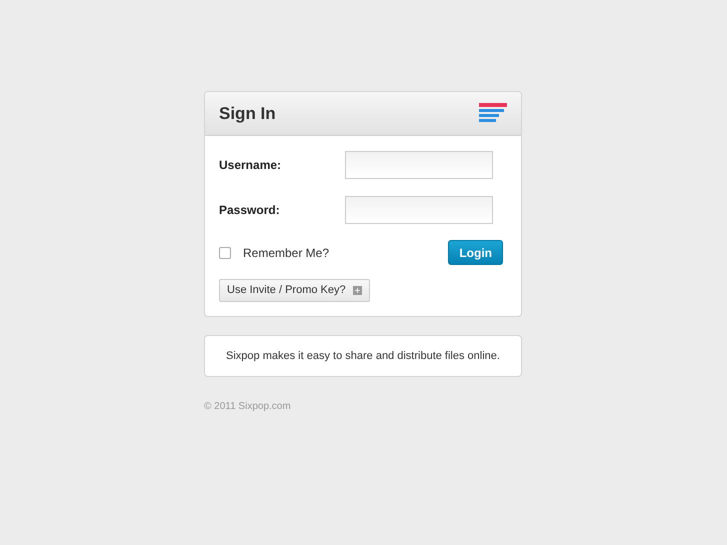 The image size is (727, 545). Describe the element at coordinates (250, 165) in the screenshot. I see `field-label: Username:` at that location.